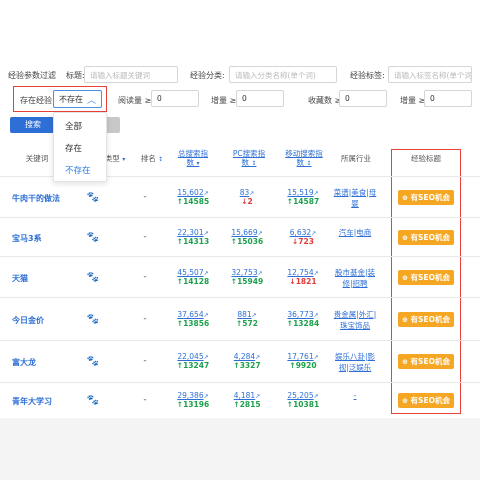  Describe the element at coordinates (244, 395) in the screenshot. I see `pc-index-value: 4,181` at that location.